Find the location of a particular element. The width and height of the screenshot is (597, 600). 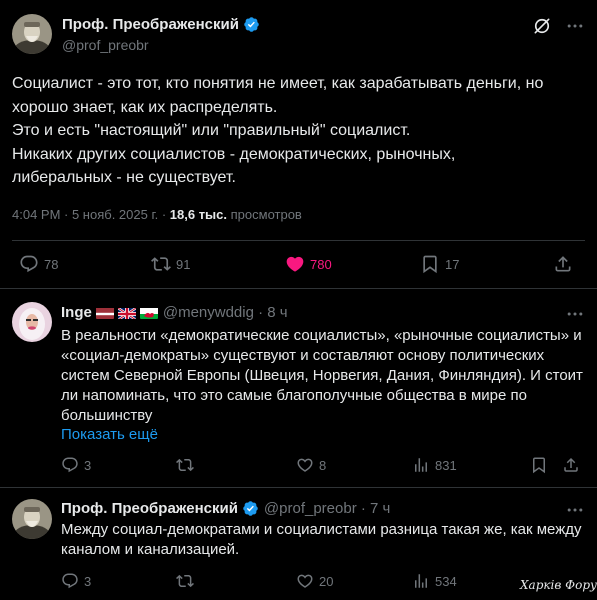

reply-author: Проф. Преображенский @prof_preobr · 7 ч is located at coordinates (225, 508).